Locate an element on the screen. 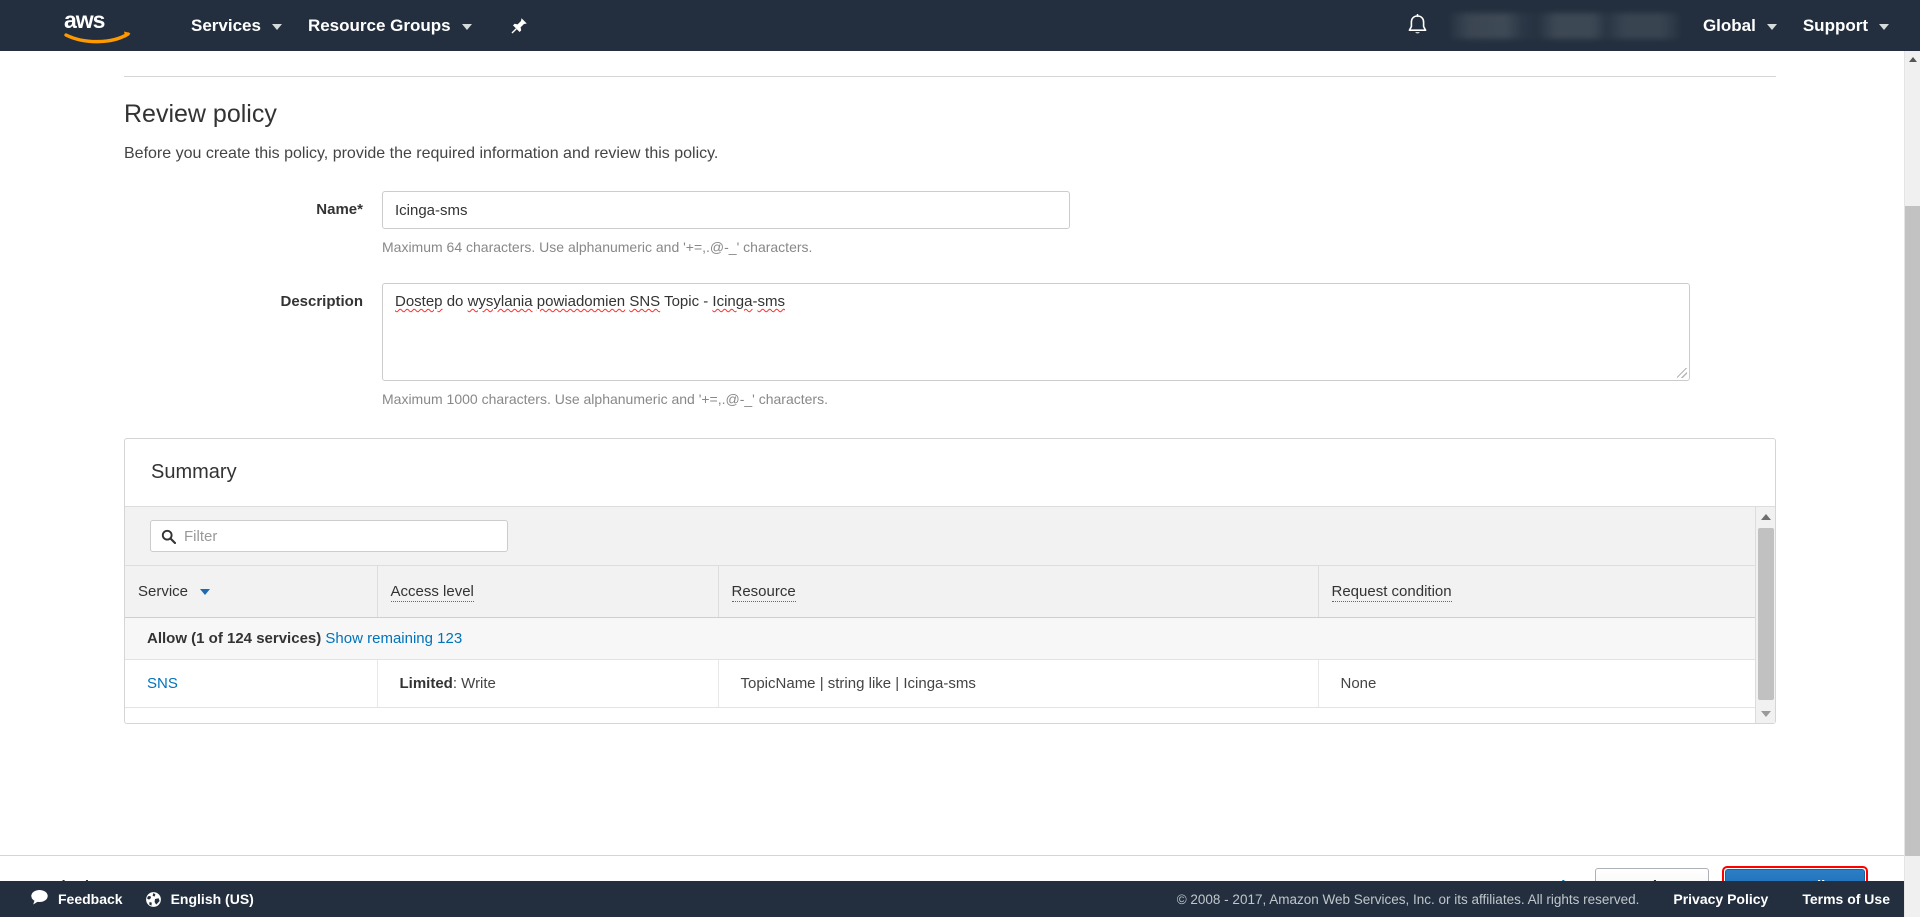 This screenshot has height=917, width=1920. nav-services-label: Services is located at coordinates (226, 25).